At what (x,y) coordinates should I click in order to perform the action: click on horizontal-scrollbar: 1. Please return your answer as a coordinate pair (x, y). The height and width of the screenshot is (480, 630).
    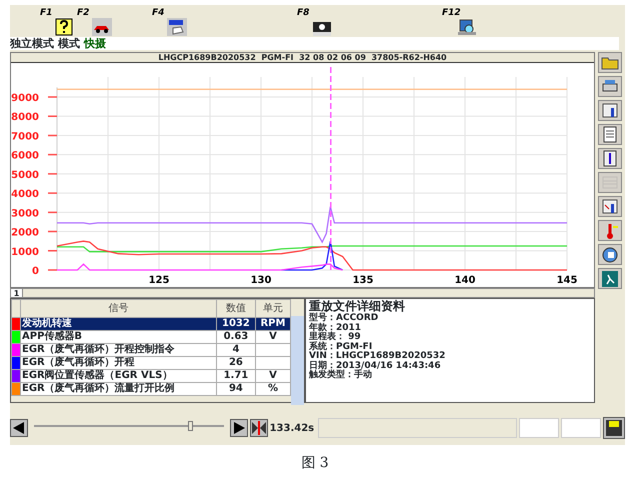
    Looking at the image, I should click on (302, 293).